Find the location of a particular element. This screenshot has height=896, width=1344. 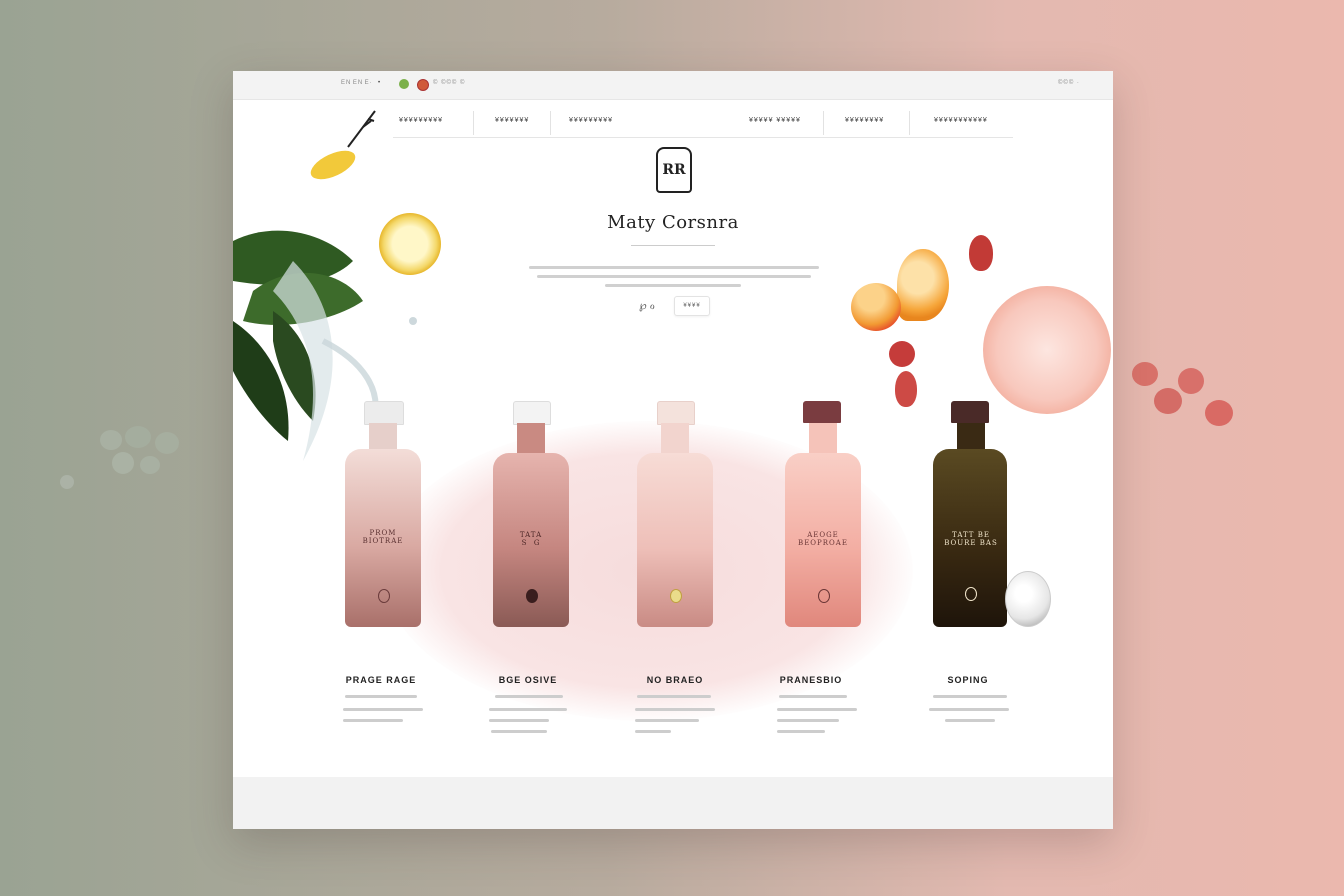

language-selector: EN EN E· is located at coordinates (357, 83).